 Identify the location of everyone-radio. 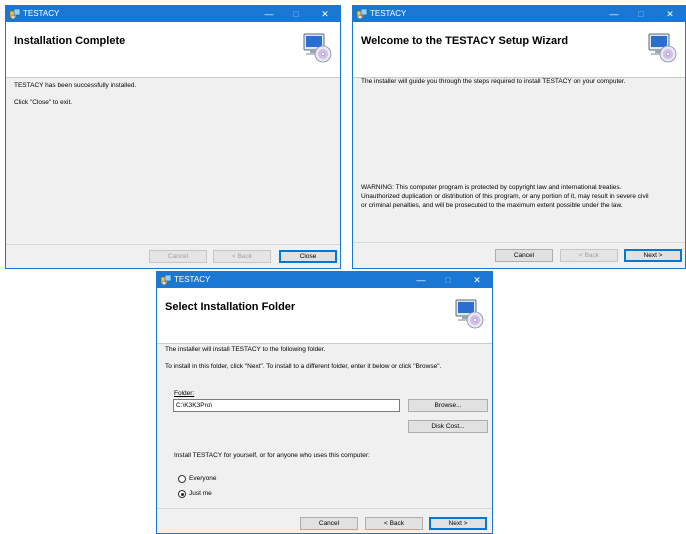
(182, 479).